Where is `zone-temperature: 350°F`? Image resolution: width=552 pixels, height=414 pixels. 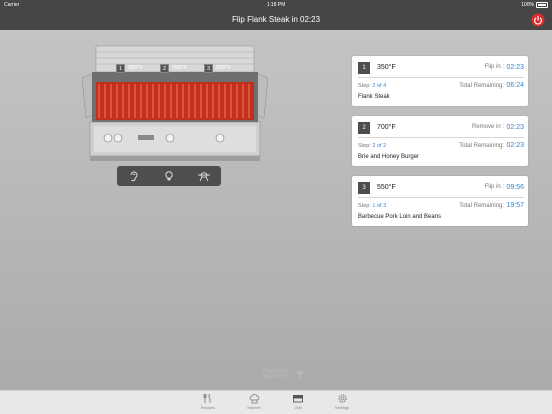 zone-temperature: 350°F is located at coordinates (386, 67).